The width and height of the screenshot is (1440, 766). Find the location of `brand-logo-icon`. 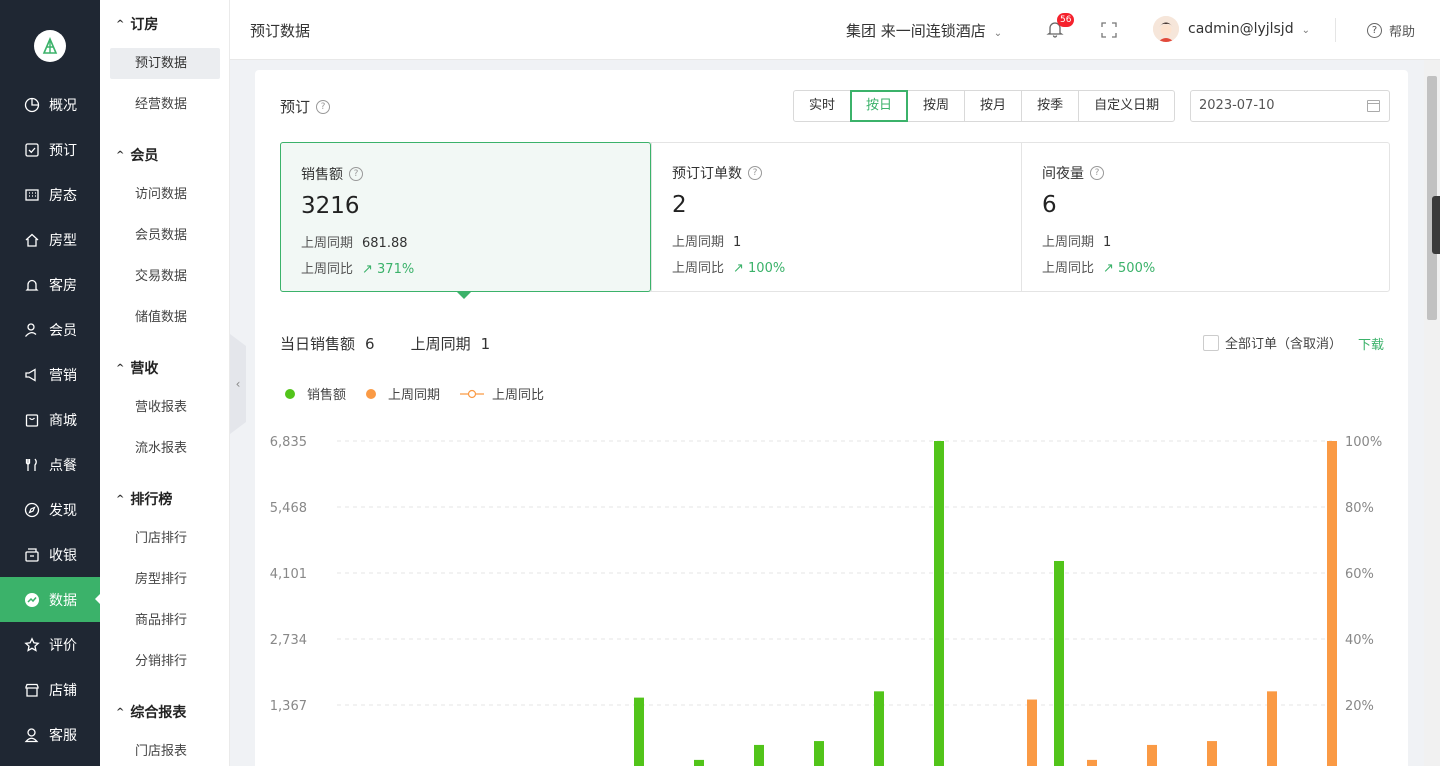

brand-logo-icon is located at coordinates (50, 46).